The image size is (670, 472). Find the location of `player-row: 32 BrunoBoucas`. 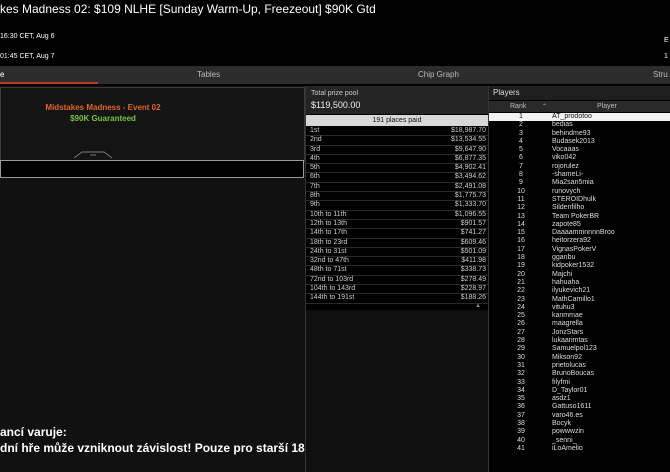

player-row: 32 BrunoBoucas is located at coordinates (579, 374).